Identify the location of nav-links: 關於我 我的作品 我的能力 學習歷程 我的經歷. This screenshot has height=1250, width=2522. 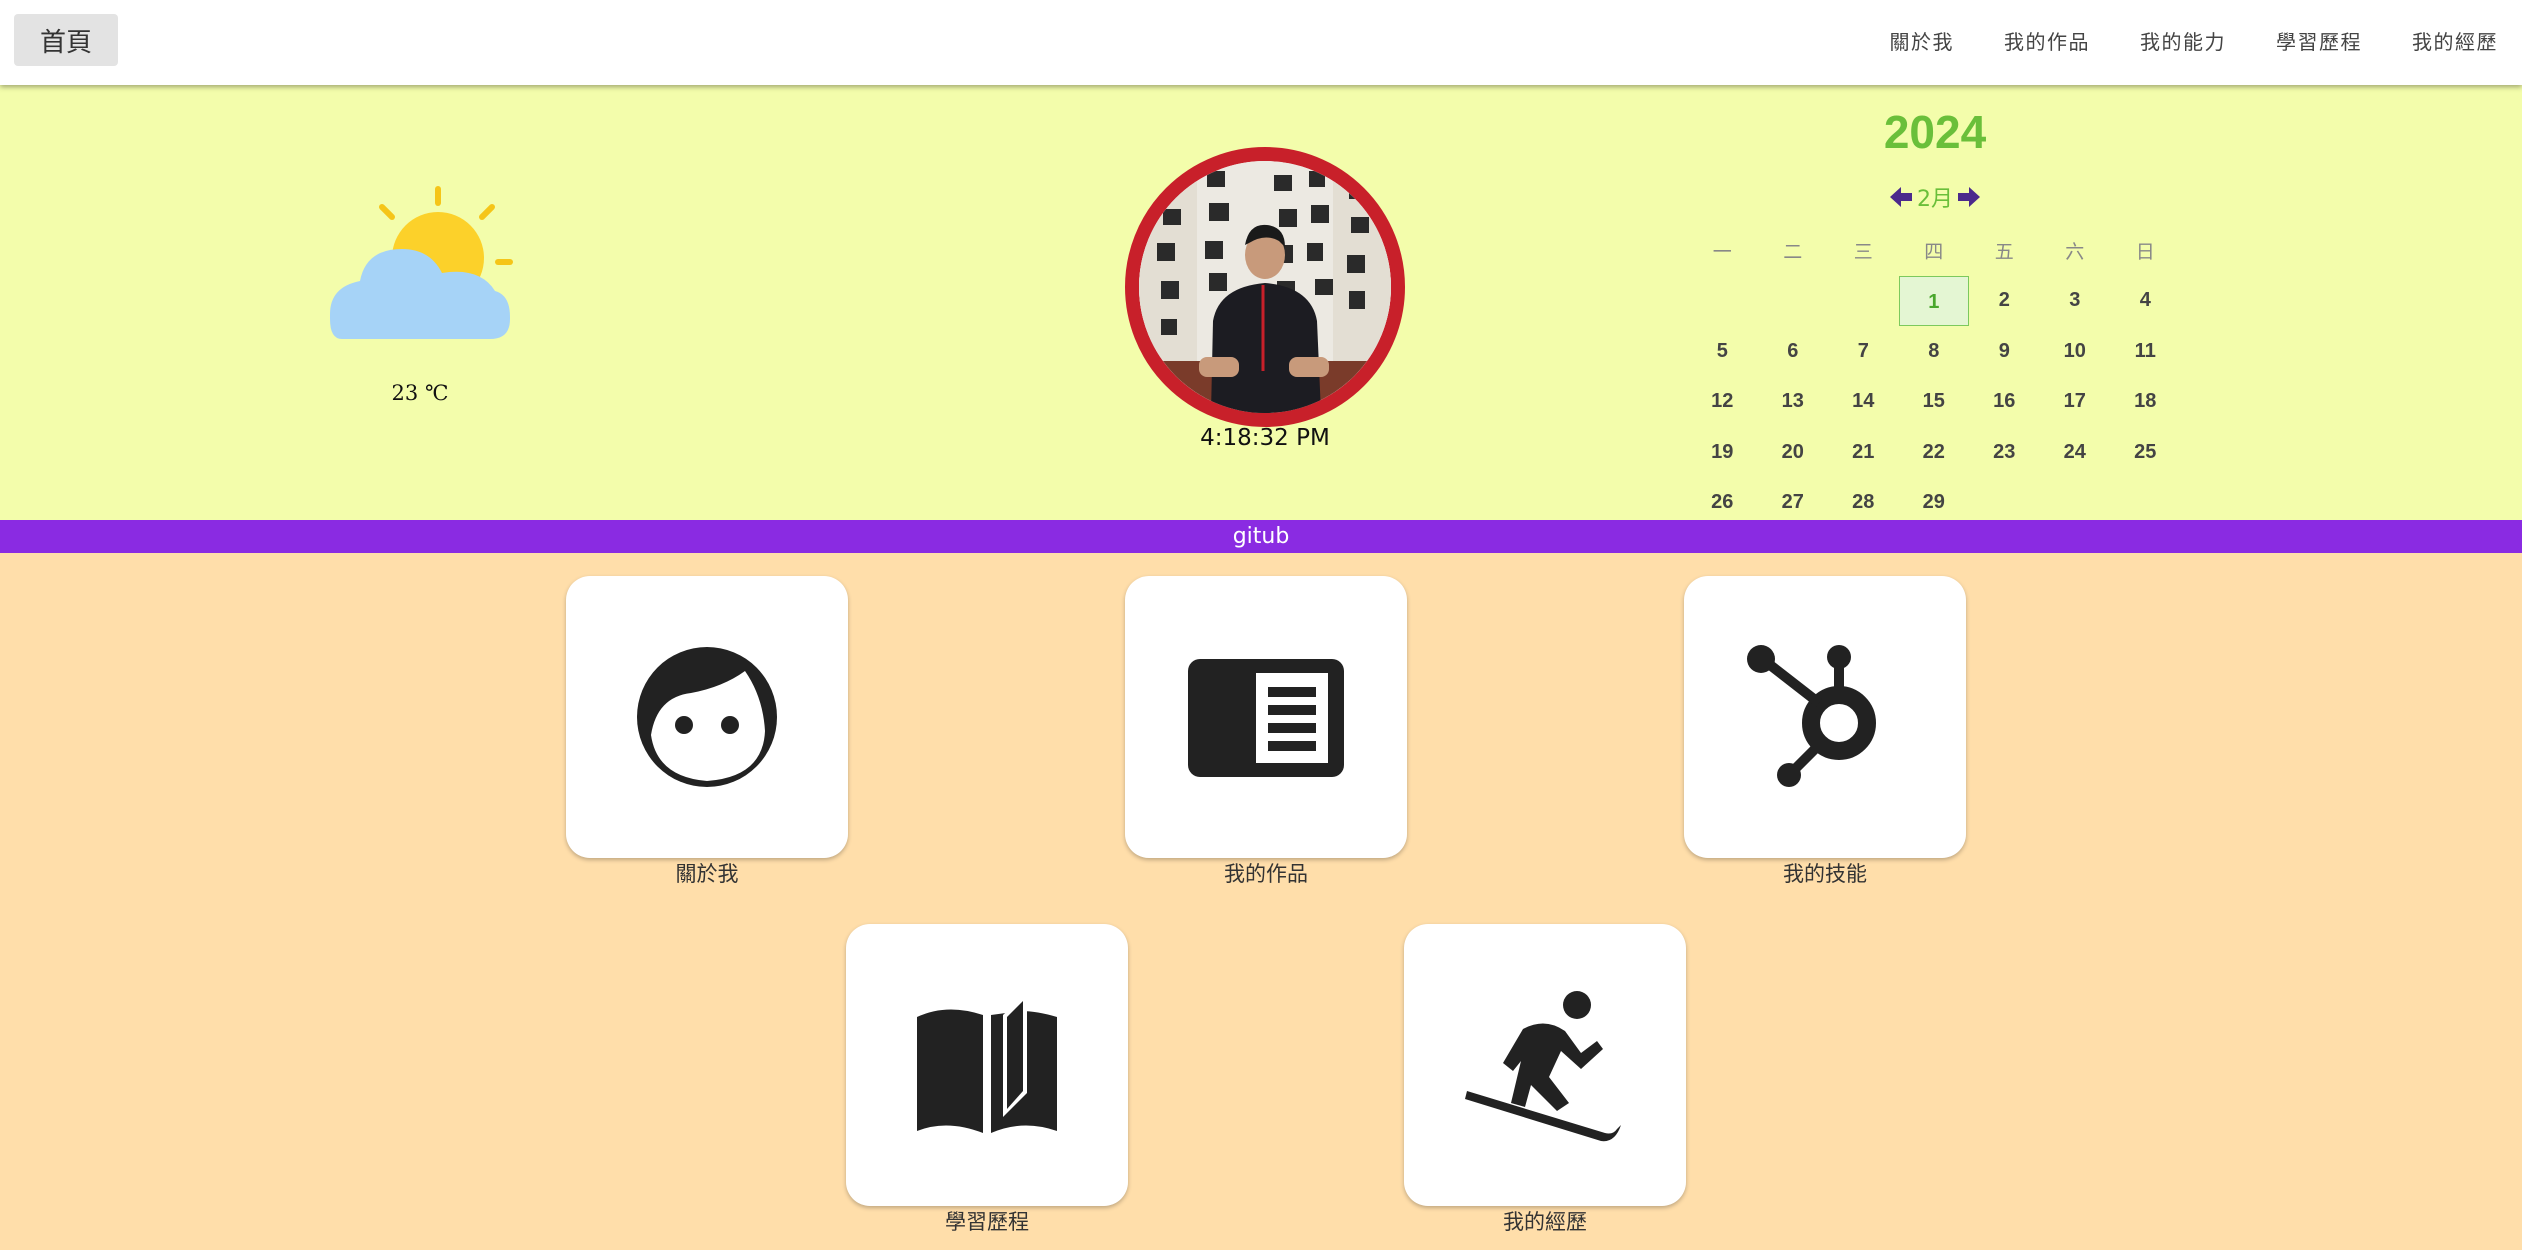
(2206, 40).